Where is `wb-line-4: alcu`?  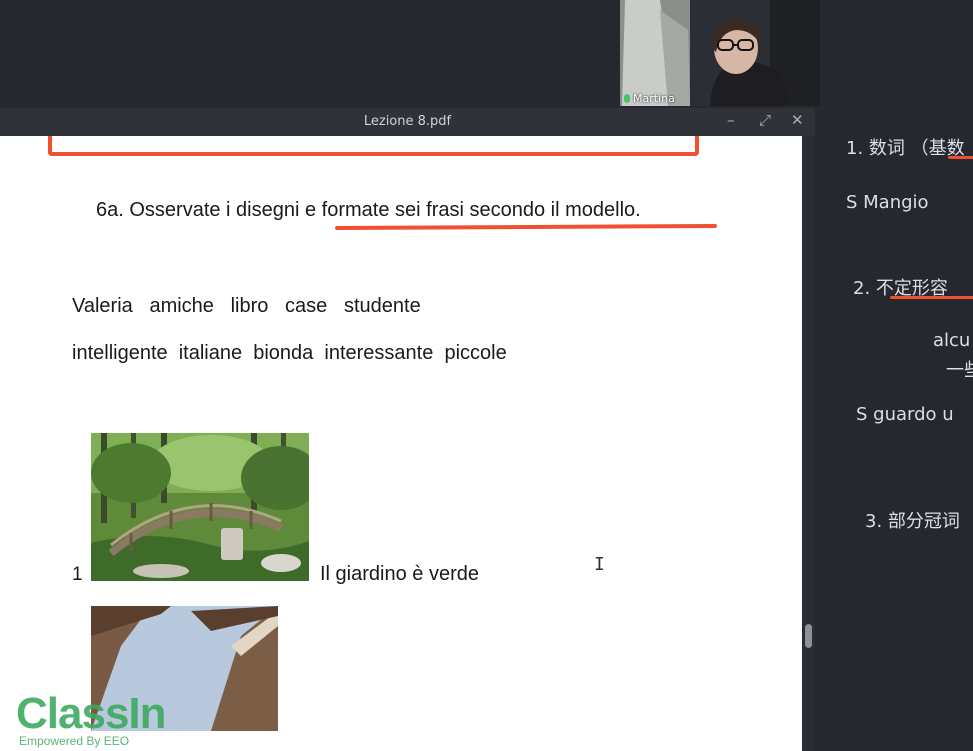
wb-line-4: alcu is located at coordinates (952, 340).